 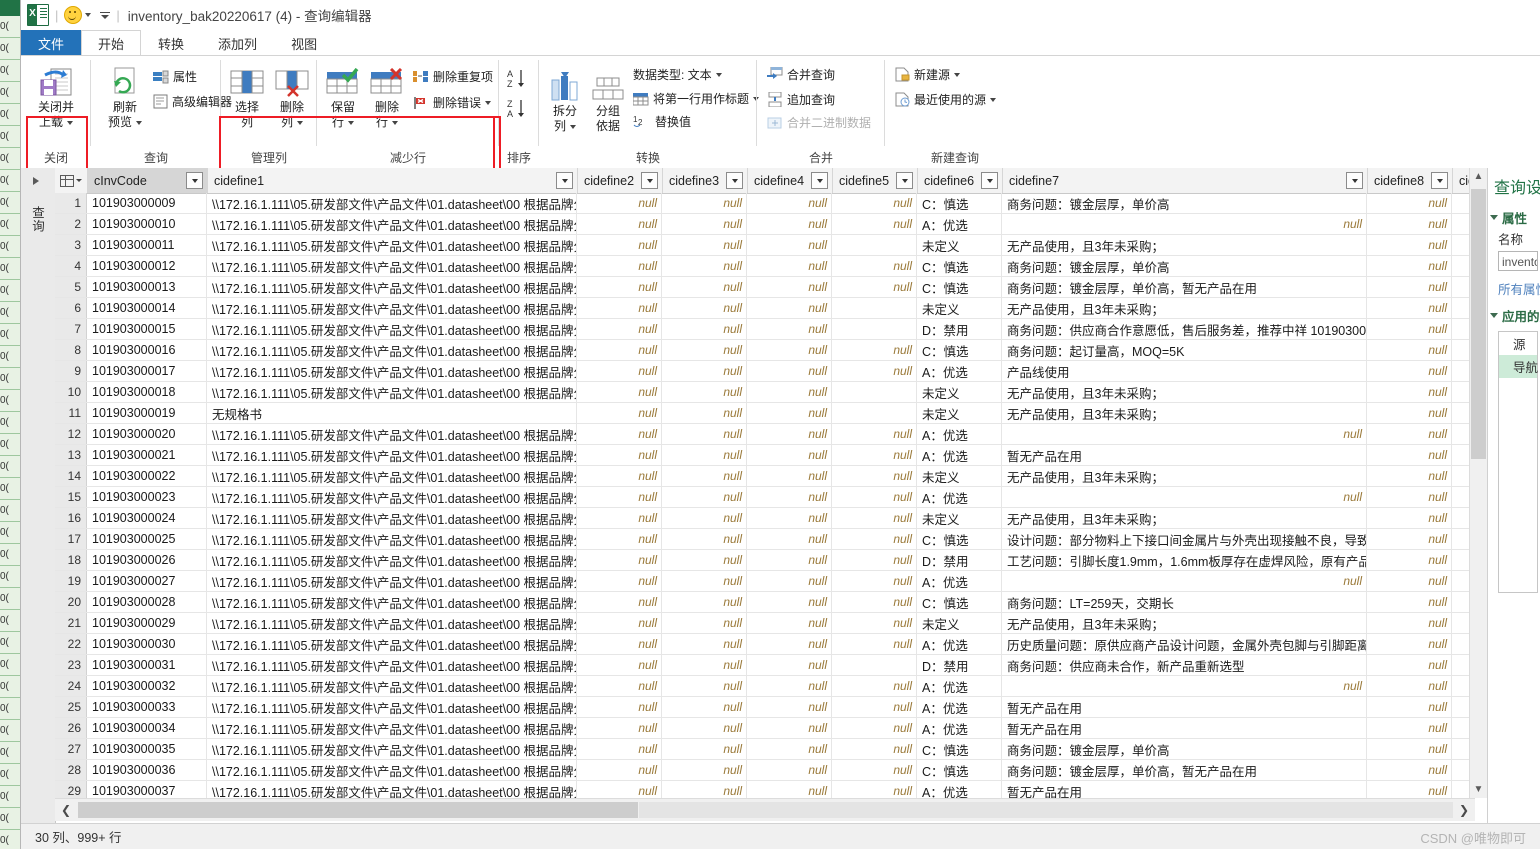 What do you see at coordinates (147, 623) in the screenshot?
I see `table-cell-cInvCode: 101903000029` at bounding box center [147, 623].